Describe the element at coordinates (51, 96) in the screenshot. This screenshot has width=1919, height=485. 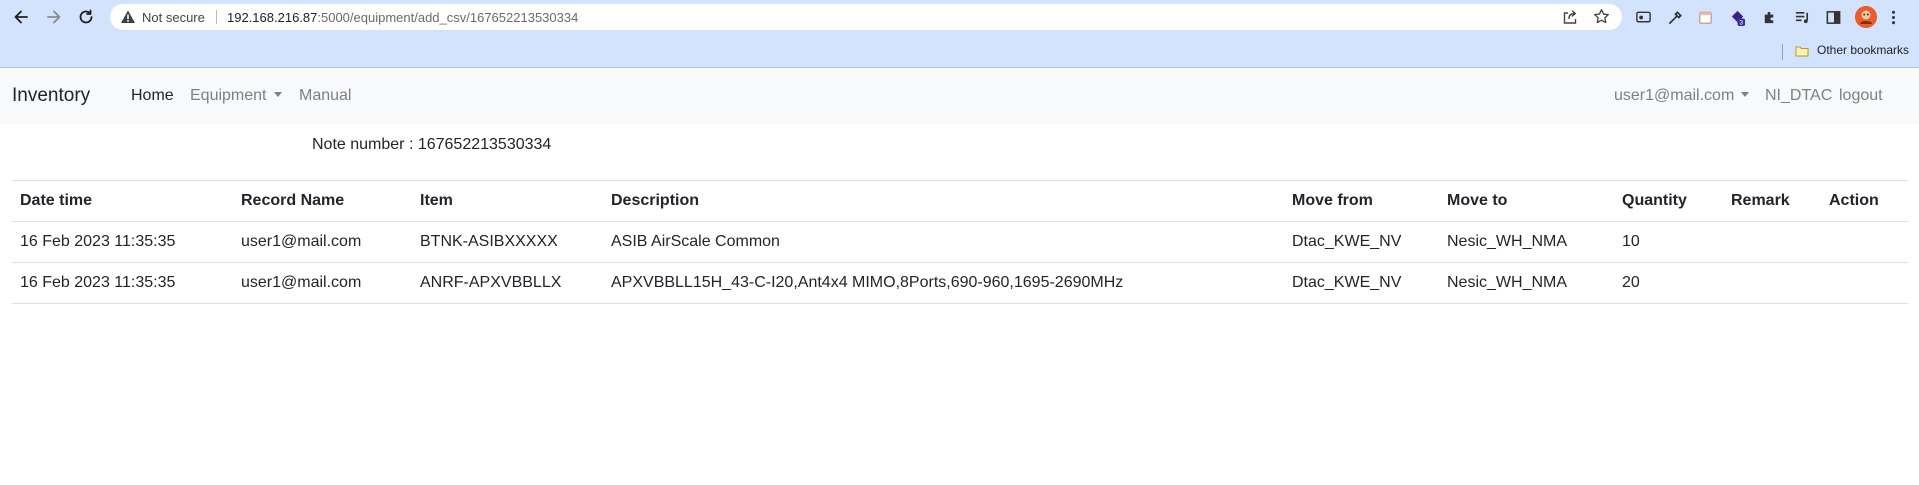
I see `brand-logo: Inventory` at that location.